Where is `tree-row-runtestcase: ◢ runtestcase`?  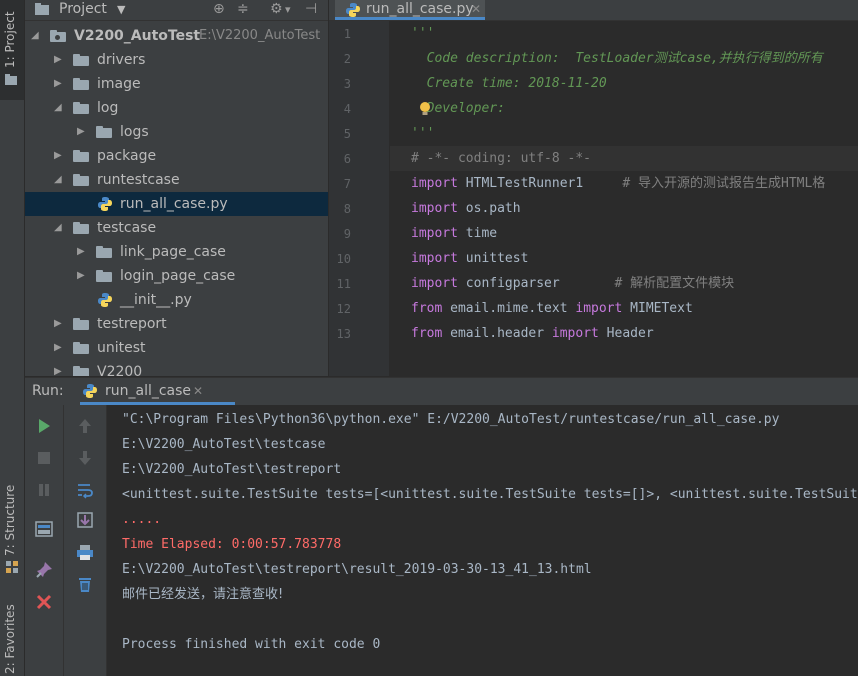 tree-row-runtestcase: ◢ runtestcase is located at coordinates (176, 180).